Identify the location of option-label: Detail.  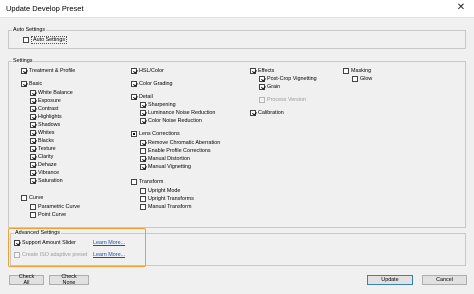
(146, 97).